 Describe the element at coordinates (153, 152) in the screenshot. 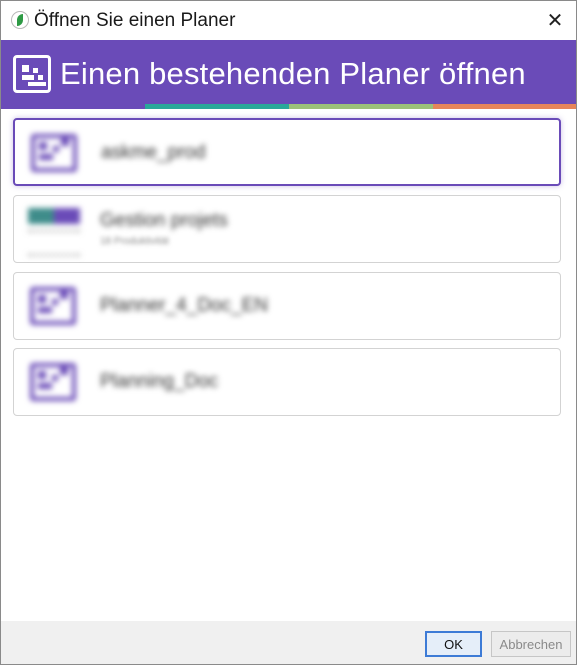

I see `planner-name: askme_prod` at that location.